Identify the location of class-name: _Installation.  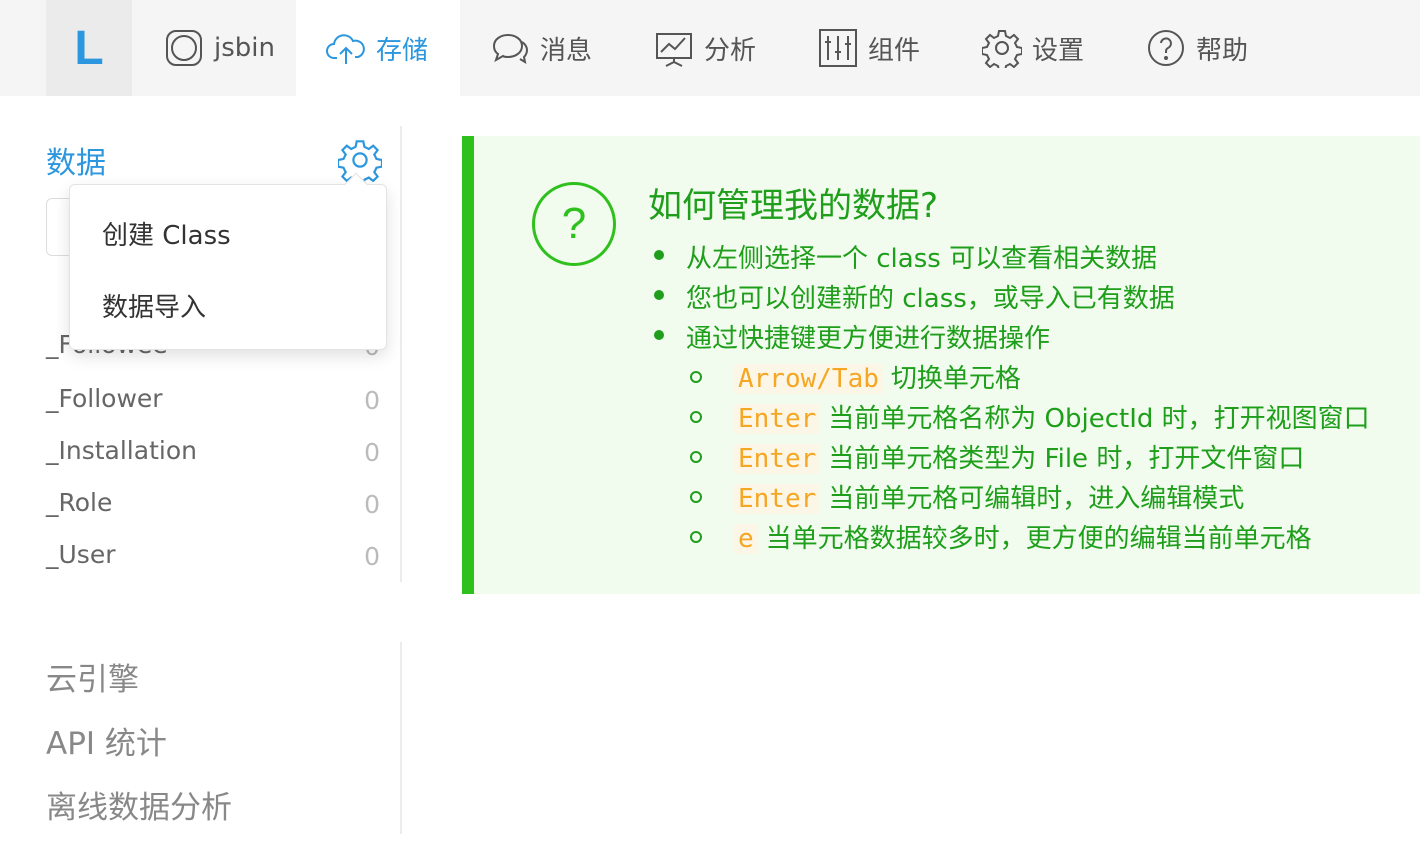
(121, 450).